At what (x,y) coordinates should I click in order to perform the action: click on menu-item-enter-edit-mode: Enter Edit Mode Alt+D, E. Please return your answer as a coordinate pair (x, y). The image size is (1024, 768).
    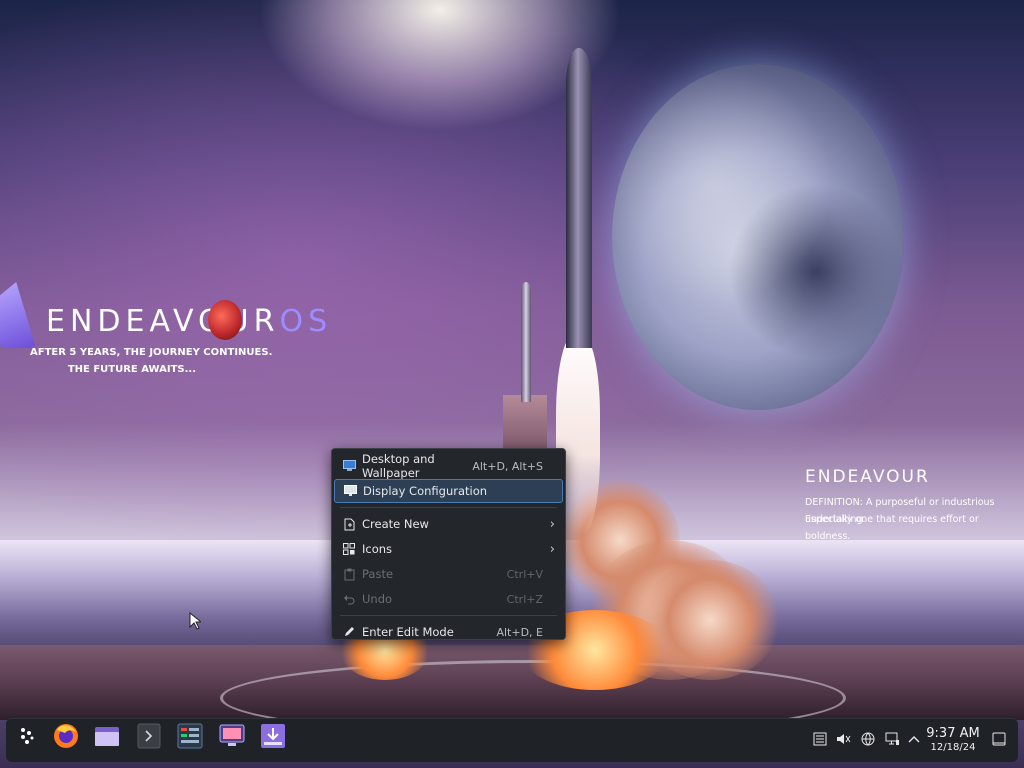
    Looking at the image, I should click on (448, 632).